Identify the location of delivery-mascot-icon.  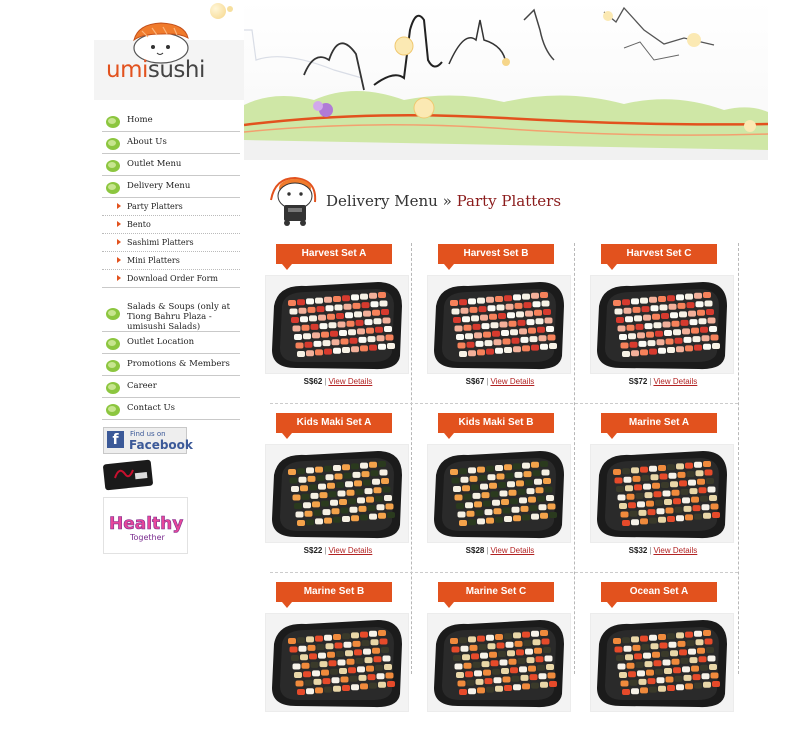
(293, 201).